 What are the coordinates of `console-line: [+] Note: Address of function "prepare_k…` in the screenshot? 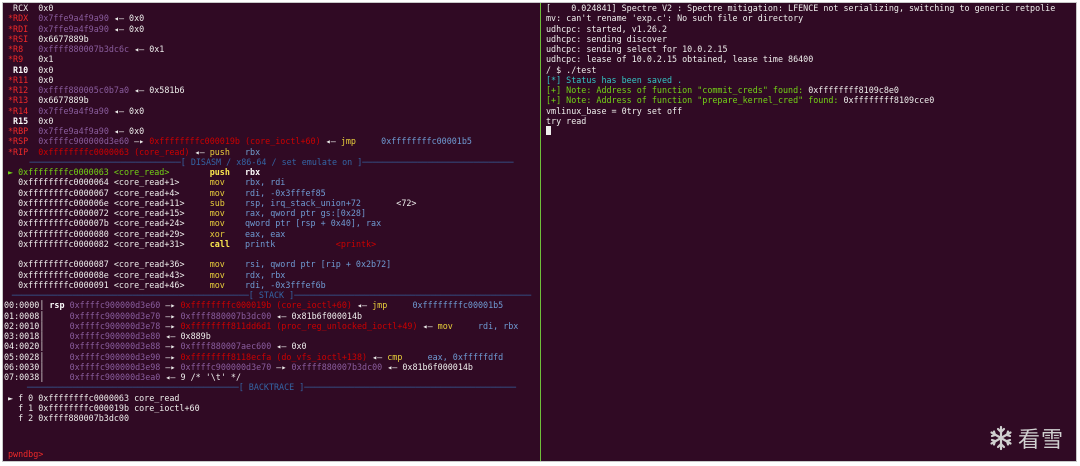 It's located at (809, 100).